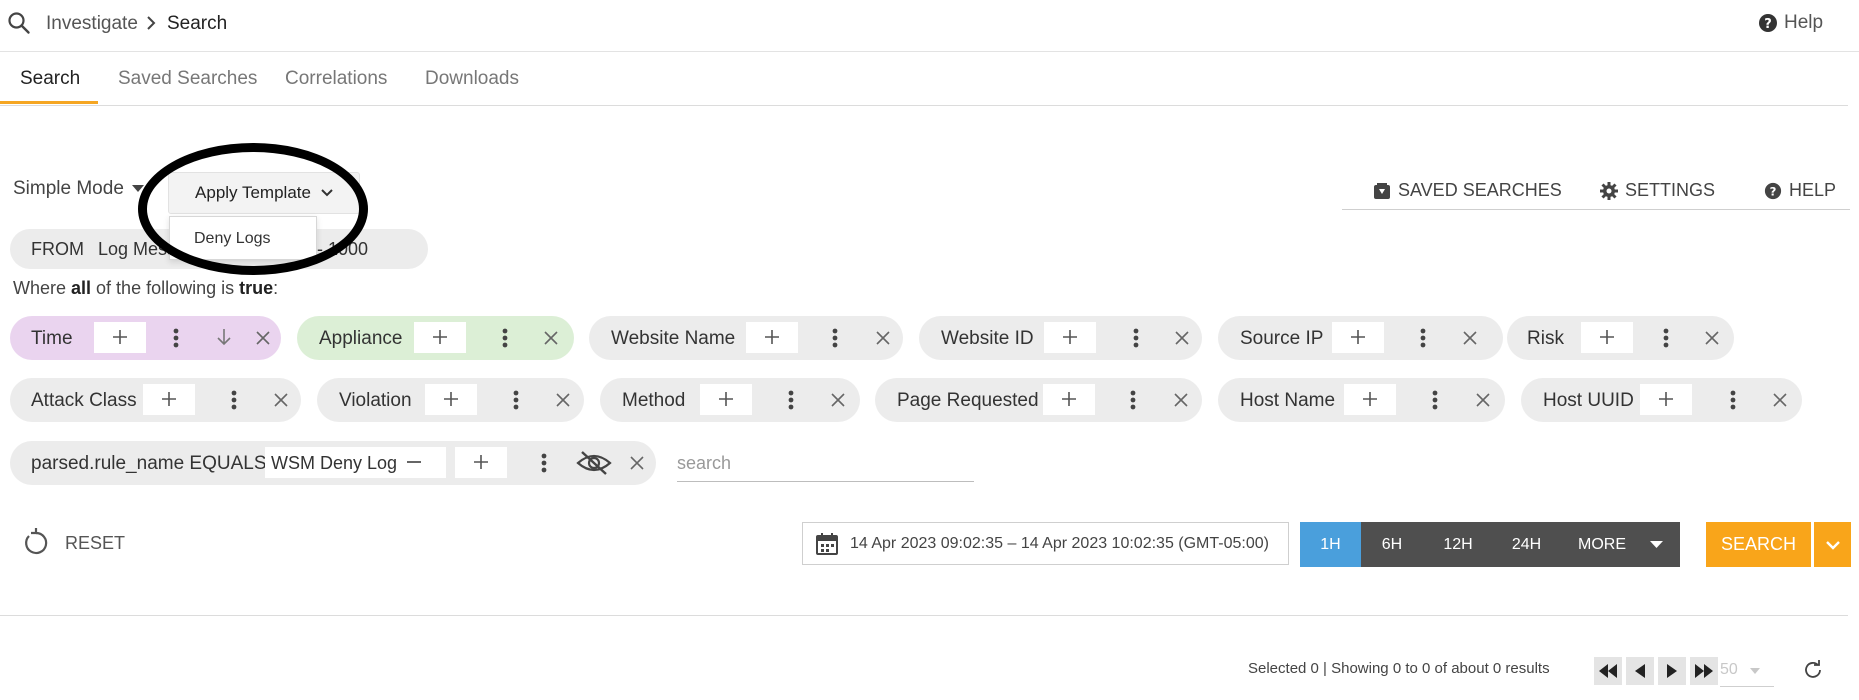 The image size is (1859, 700). What do you see at coordinates (151, 23) in the screenshot?
I see `chevron-right-icon` at bounding box center [151, 23].